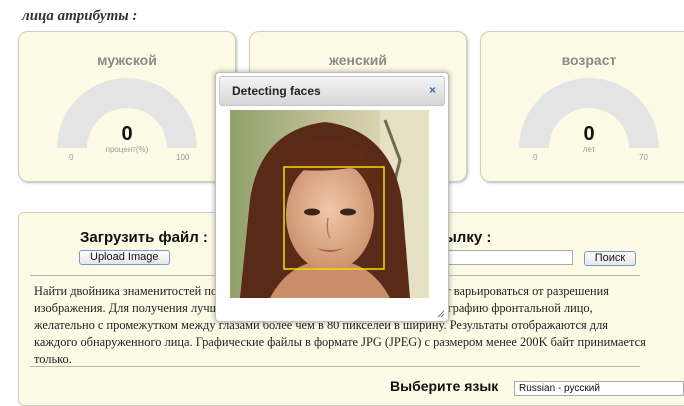  I want to click on gauge-unit-age: лет, so click(589, 149).